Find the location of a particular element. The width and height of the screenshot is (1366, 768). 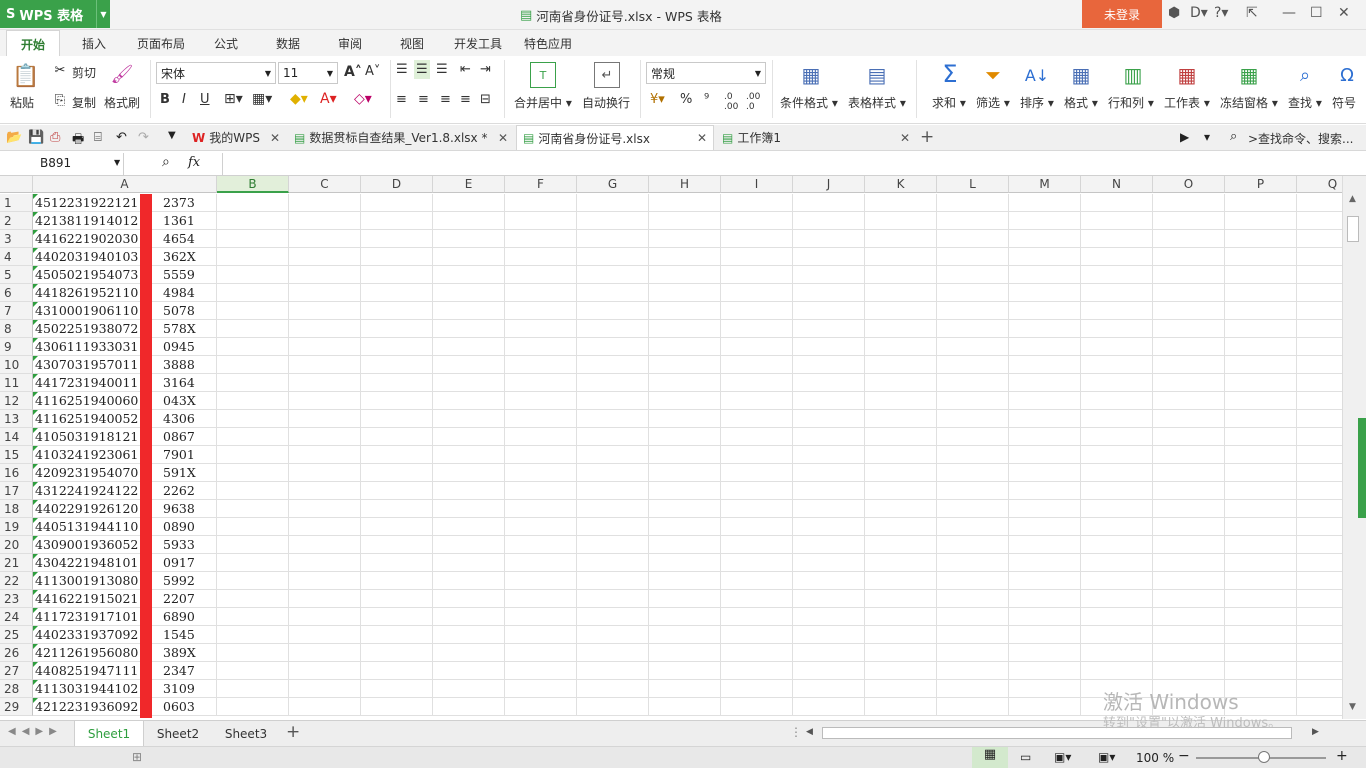

row-header: 26 is located at coordinates (16, 653).